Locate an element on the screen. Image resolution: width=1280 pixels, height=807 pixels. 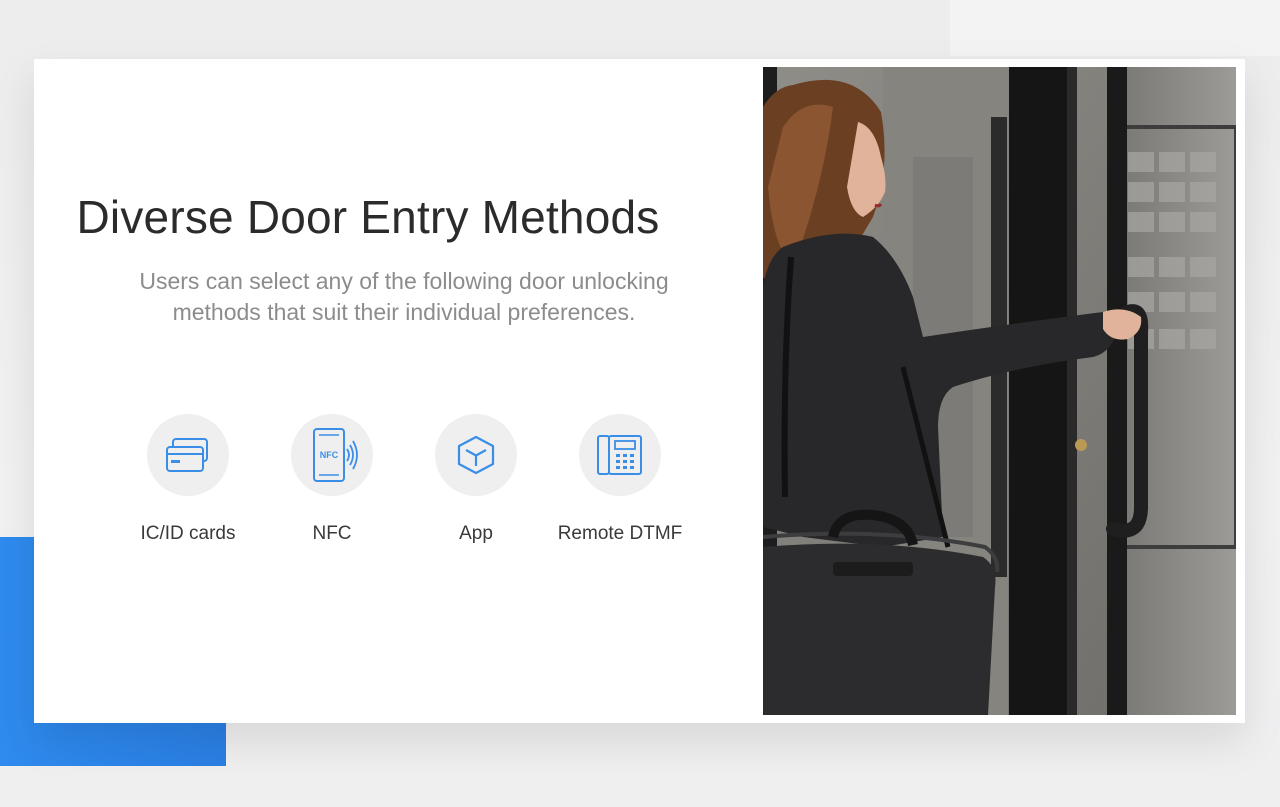
method-ic-id-cards: IC/ID cards is located at coordinates (188, 479).